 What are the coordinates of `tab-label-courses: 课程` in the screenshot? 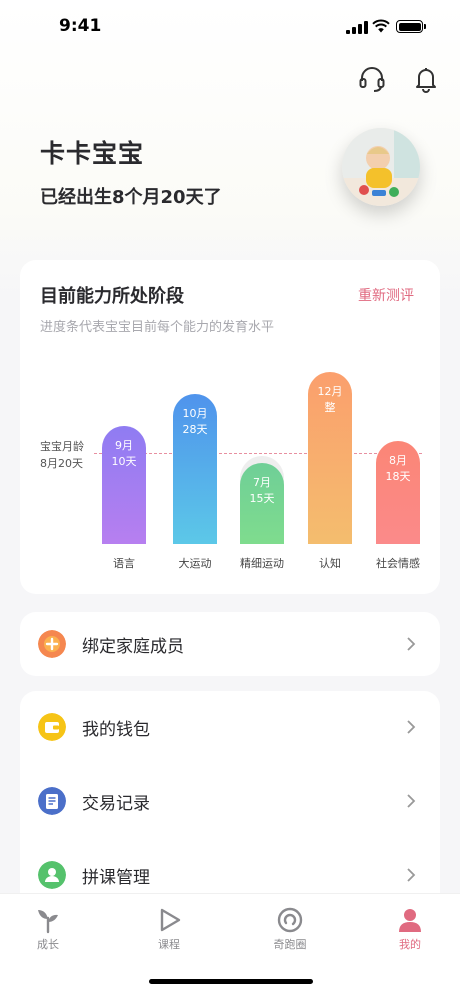 It's located at (169, 944).